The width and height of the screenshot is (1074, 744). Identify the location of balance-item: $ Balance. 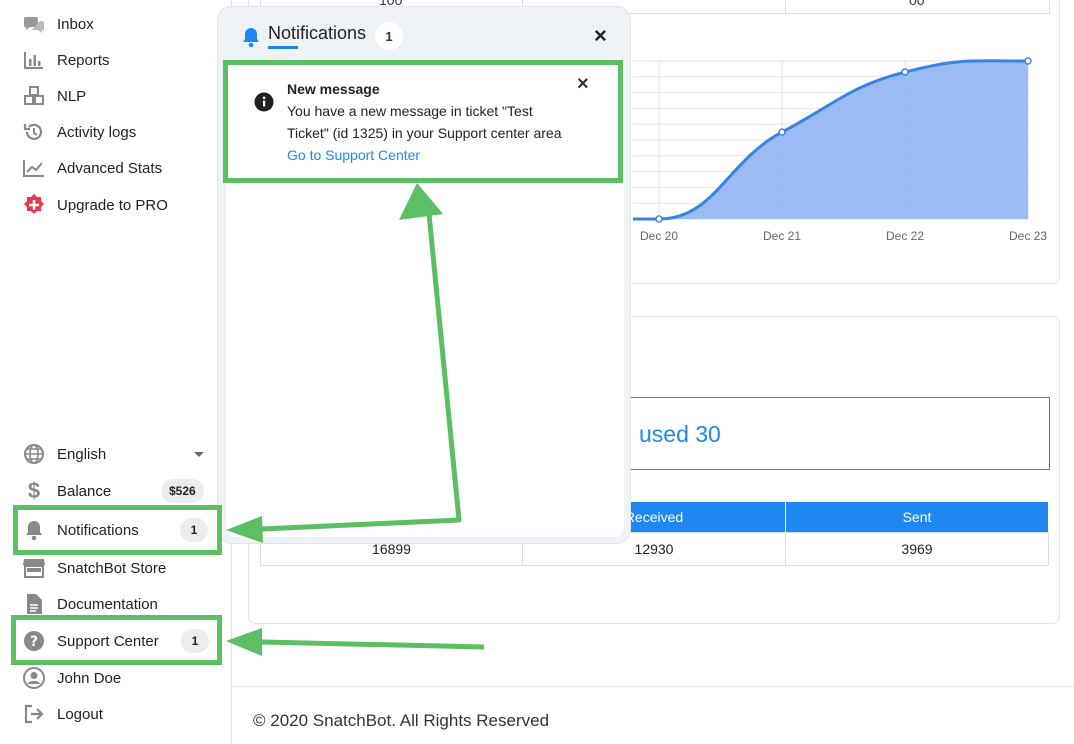
(66, 491).